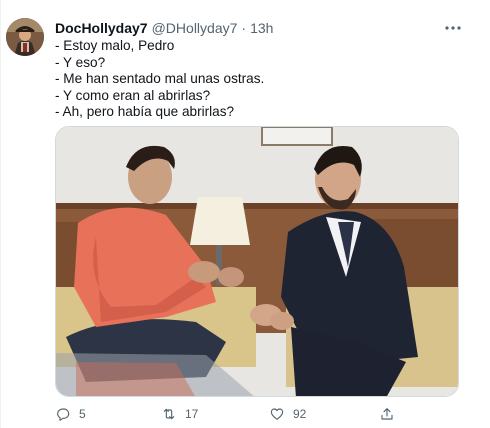 Image resolution: width=490 pixels, height=428 pixels. Describe the element at coordinates (261, 28) in the screenshot. I see `timestamp: 13h` at that location.